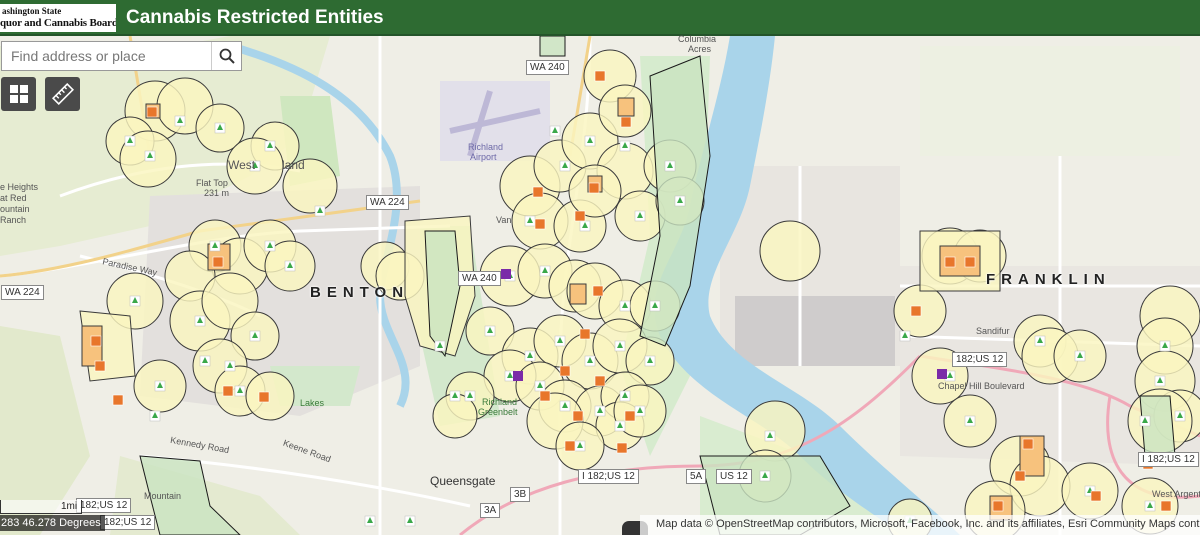 This screenshot has height=535, width=1200. What do you see at coordinates (18, 94) in the screenshot?
I see `basemap-gallery-button` at bounding box center [18, 94].